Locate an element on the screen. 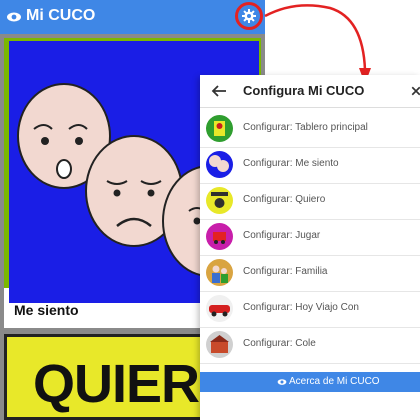 The width and height of the screenshot is (420, 420). list-item: Configurar: Familia is located at coordinates (310, 273).